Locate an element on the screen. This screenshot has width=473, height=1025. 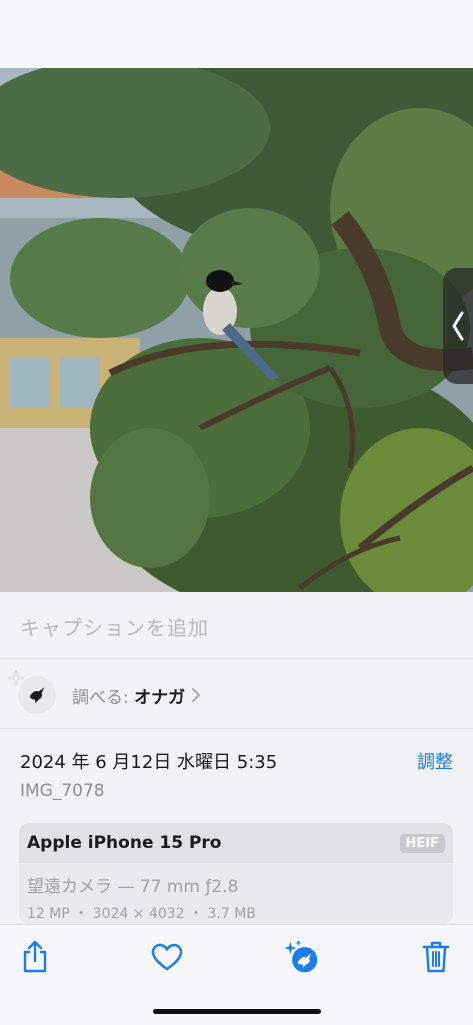
lookup-label: 調べる: オナガ is located at coordinates (129, 697).